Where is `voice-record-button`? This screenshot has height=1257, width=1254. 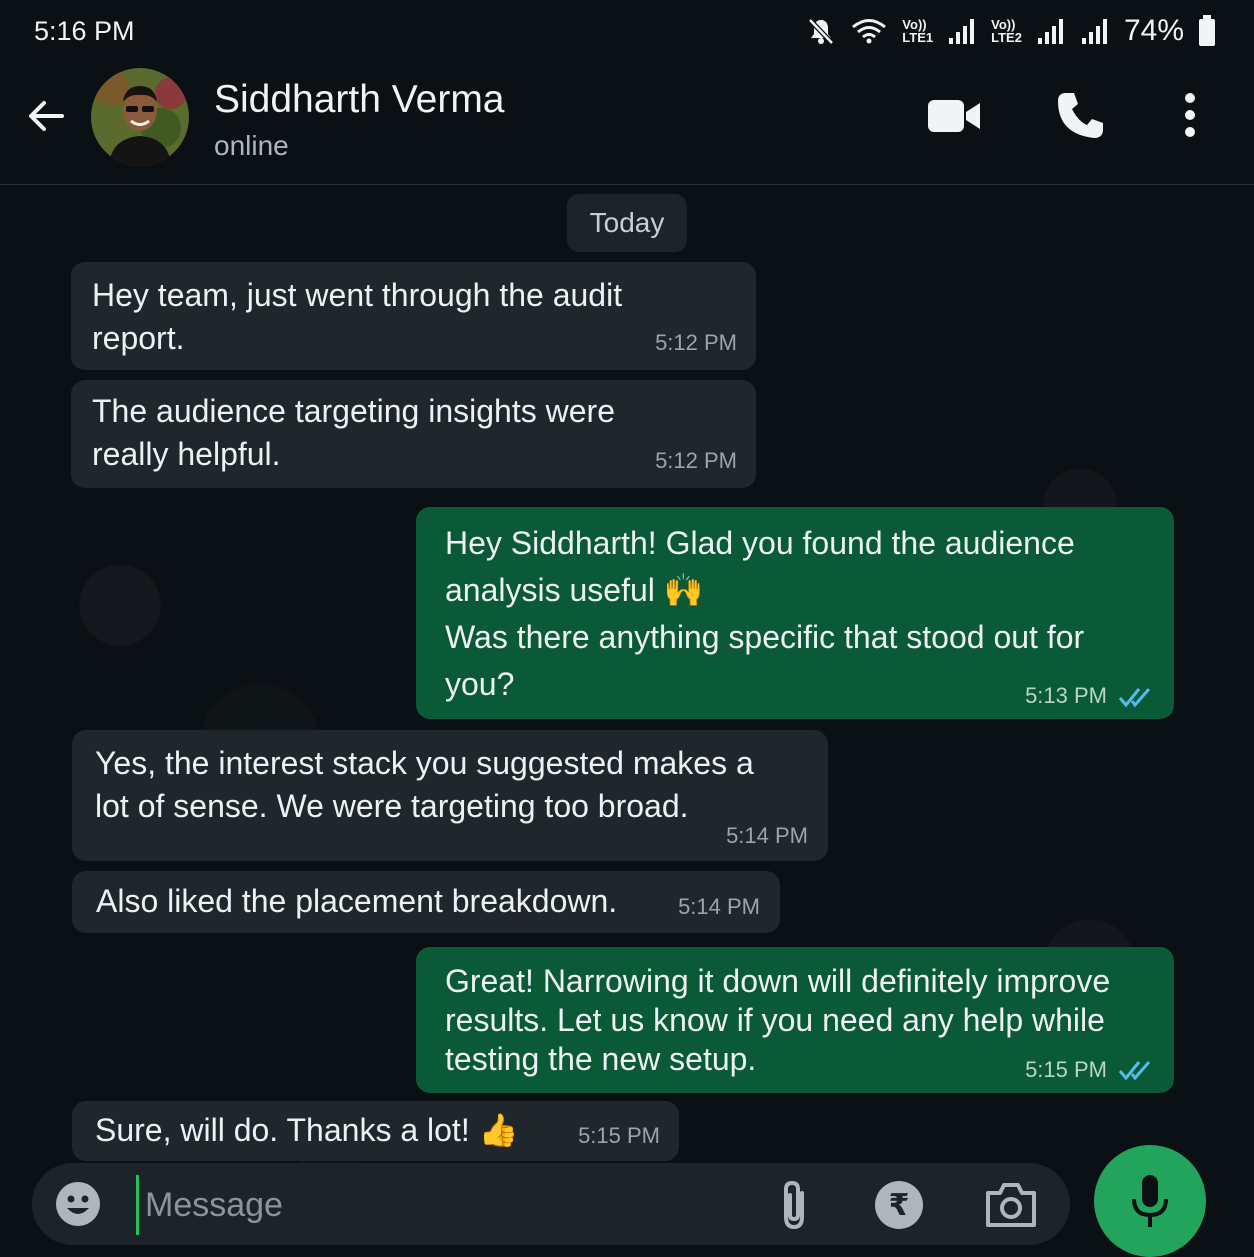
voice-record-button is located at coordinates (1150, 1201).